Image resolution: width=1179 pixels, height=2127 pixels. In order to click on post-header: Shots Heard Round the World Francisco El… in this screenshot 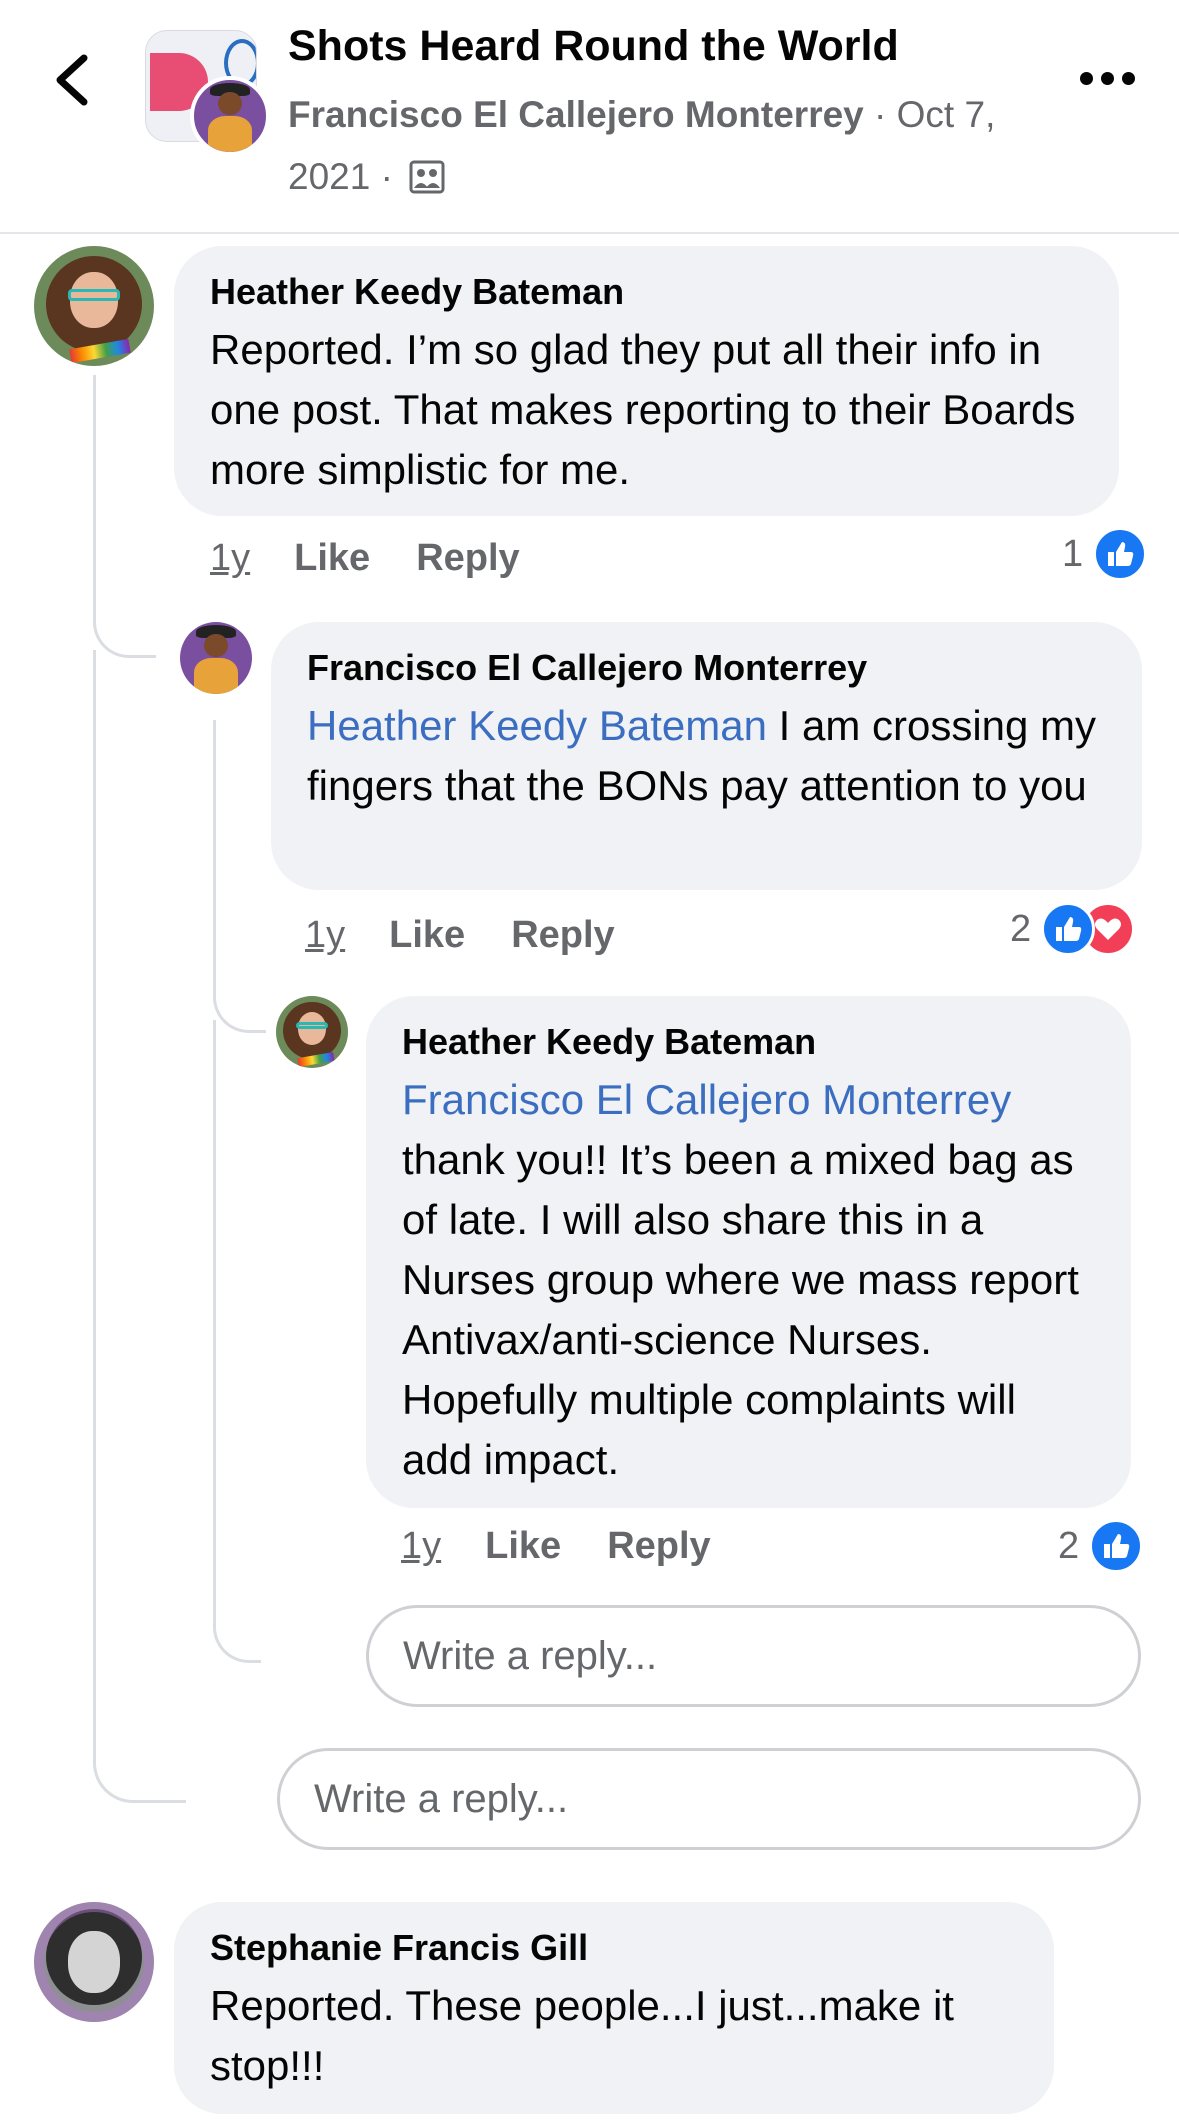, I will do `click(589, 117)`.